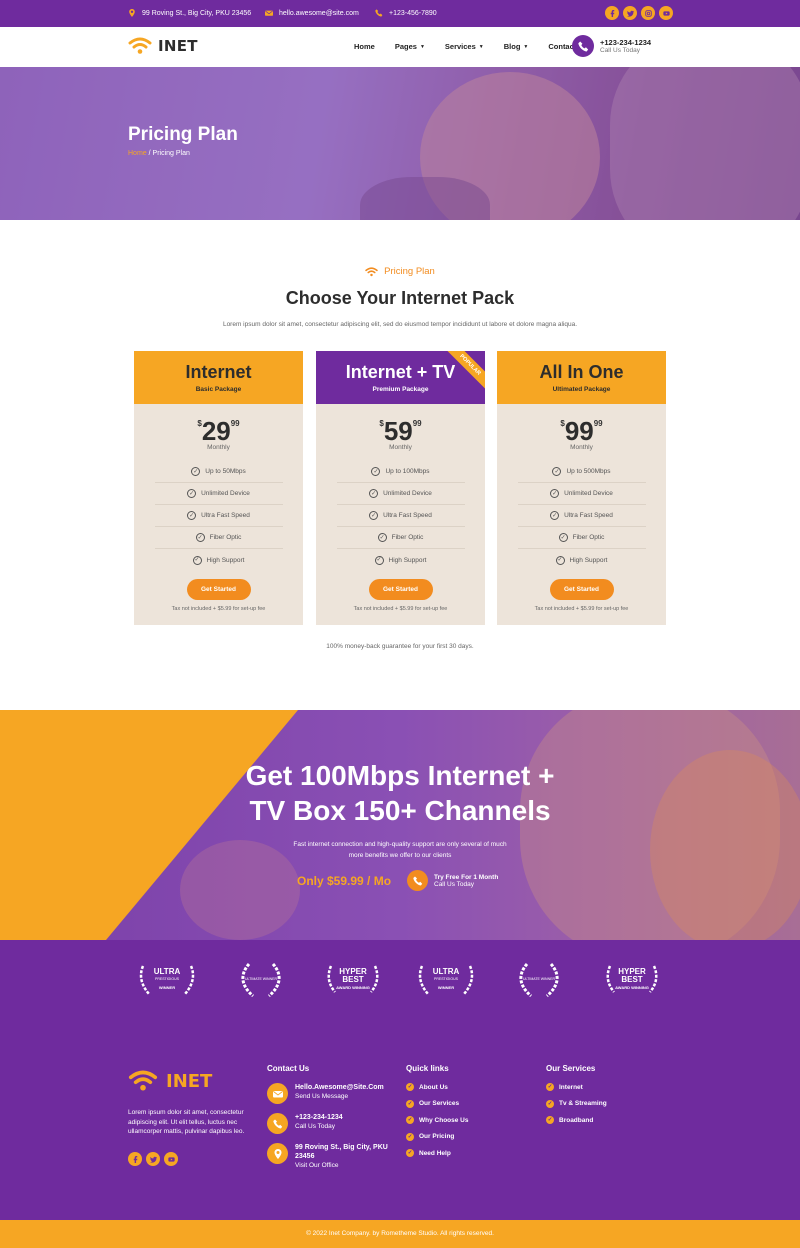 The image size is (800, 1248). What do you see at coordinates (137, 153) in the screenshot?
I see `breadcrumb-home-link: Home` at bounding box center [137, 153].